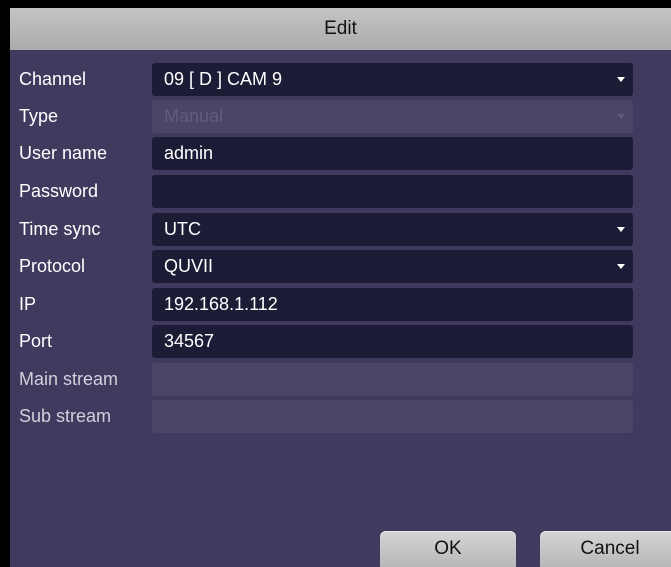  What do you see at coordinates (448, 549) in the screenshot?
I see `ok-button: OK` at bounding box center [448, 549].